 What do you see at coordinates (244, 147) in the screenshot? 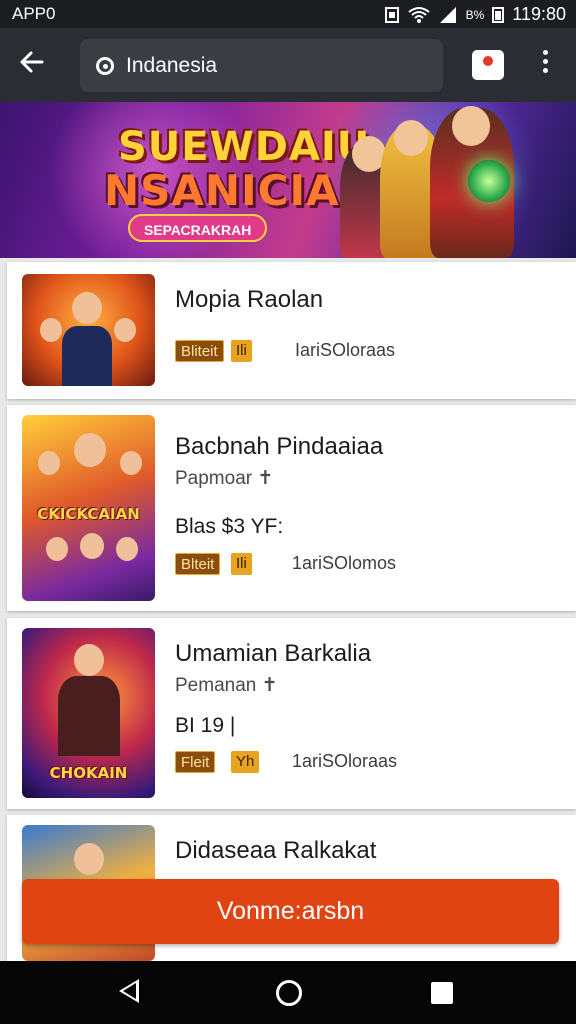
I see `banner-title-line1: SUEWDAIU` at bounding box center [244, 147].